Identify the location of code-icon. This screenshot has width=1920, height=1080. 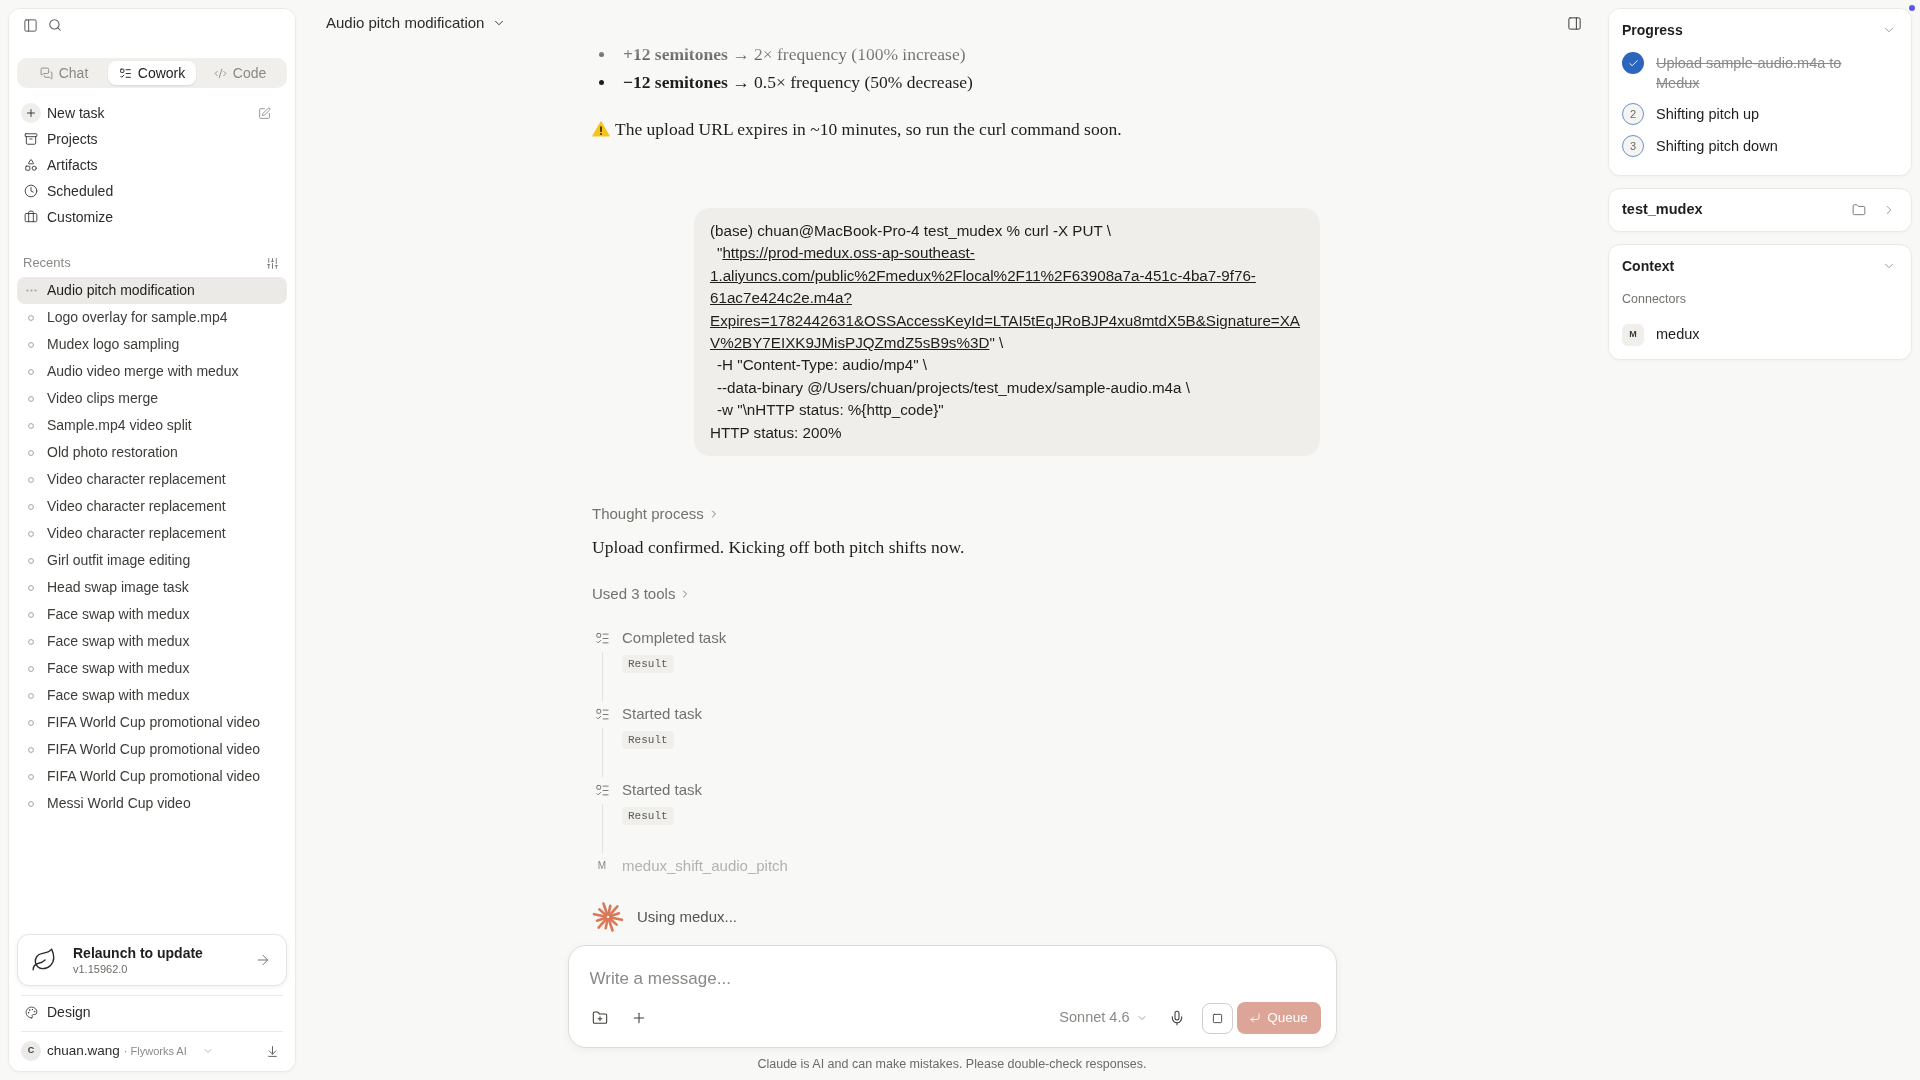
(220, 73).